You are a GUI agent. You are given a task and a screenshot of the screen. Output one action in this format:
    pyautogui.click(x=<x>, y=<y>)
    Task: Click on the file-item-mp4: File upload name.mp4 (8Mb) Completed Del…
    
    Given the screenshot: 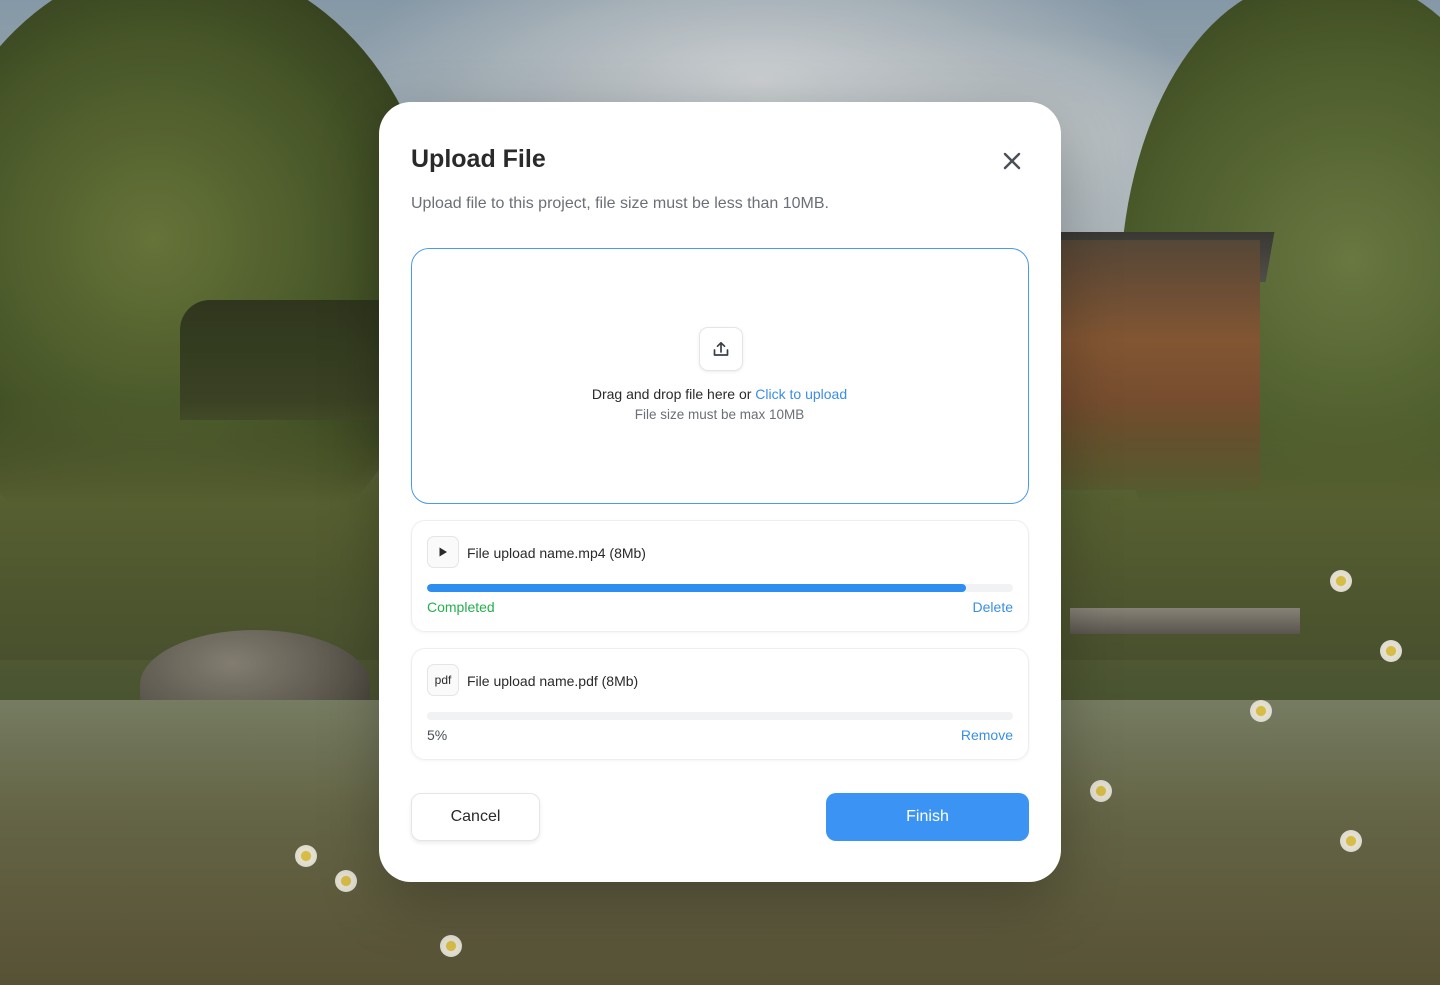 What is the action you would take?
    pyautogui.click(x=720, y=576)
    